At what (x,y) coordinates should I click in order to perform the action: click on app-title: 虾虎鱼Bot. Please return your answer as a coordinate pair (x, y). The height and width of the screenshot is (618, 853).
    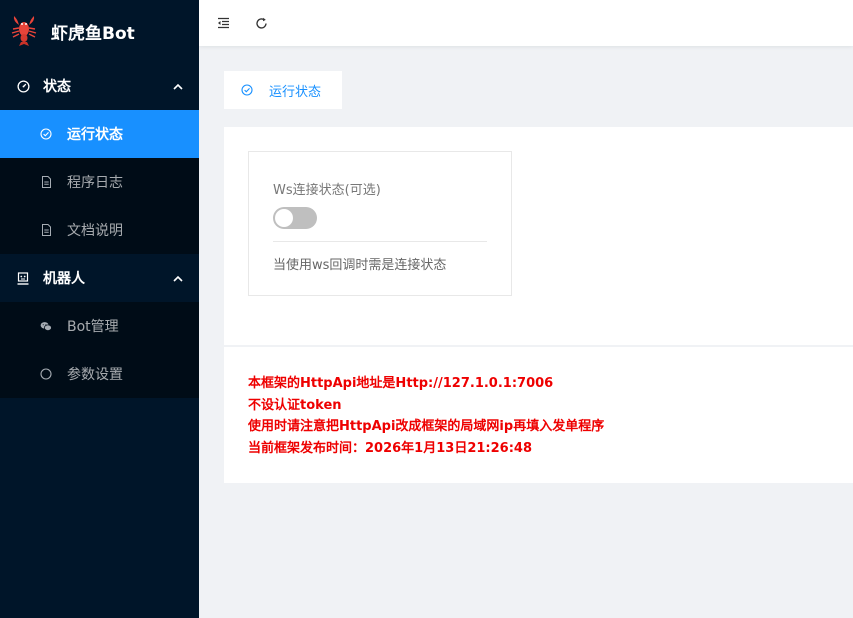
    Looking at the image, I should click on (93, 33).